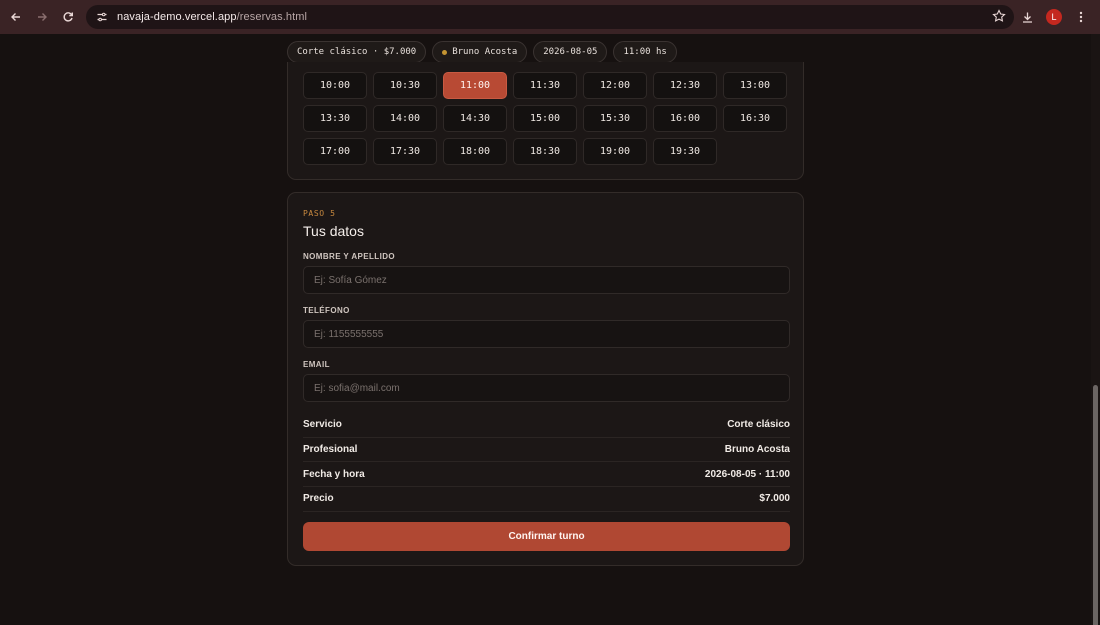 This screenshot has height=625, width=1100. What do you see at coordinates (546, 450) in the screenshot?
I see `summary-row-professional: Profesional Bruno Acosta` at bounding box center [546, 450].